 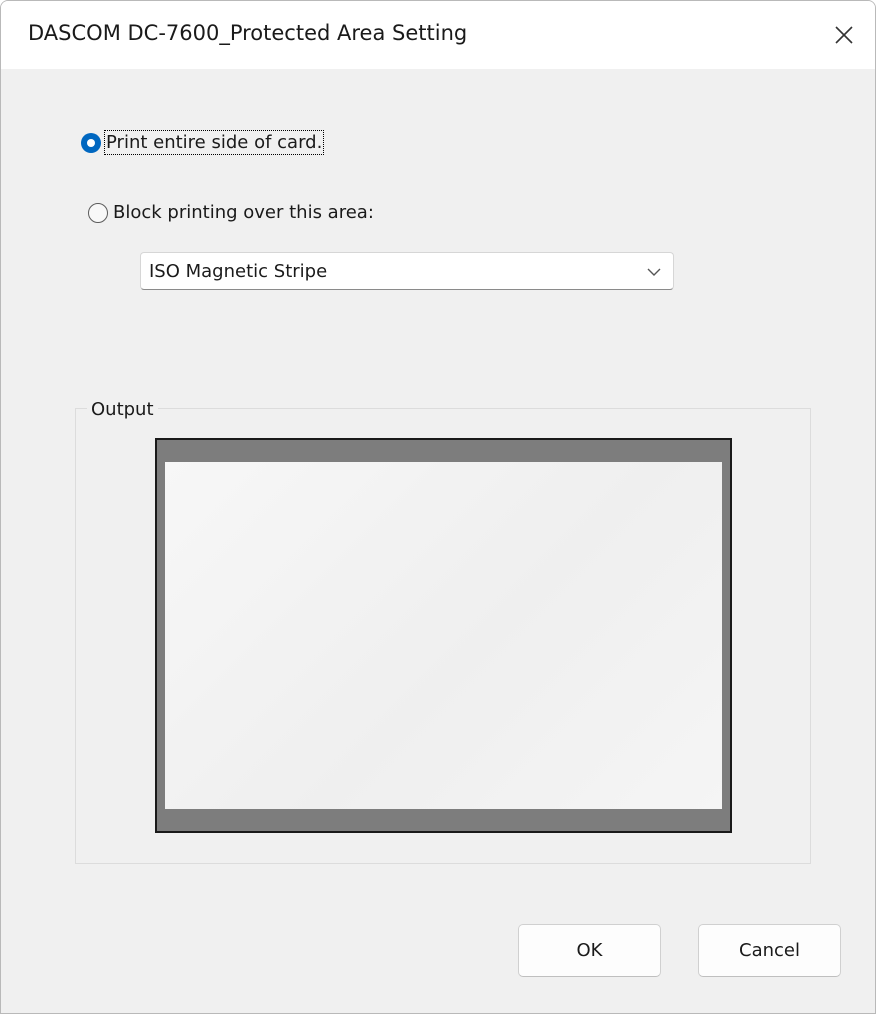 I want to click on ok-button: OK, so click(x=589, y=950).